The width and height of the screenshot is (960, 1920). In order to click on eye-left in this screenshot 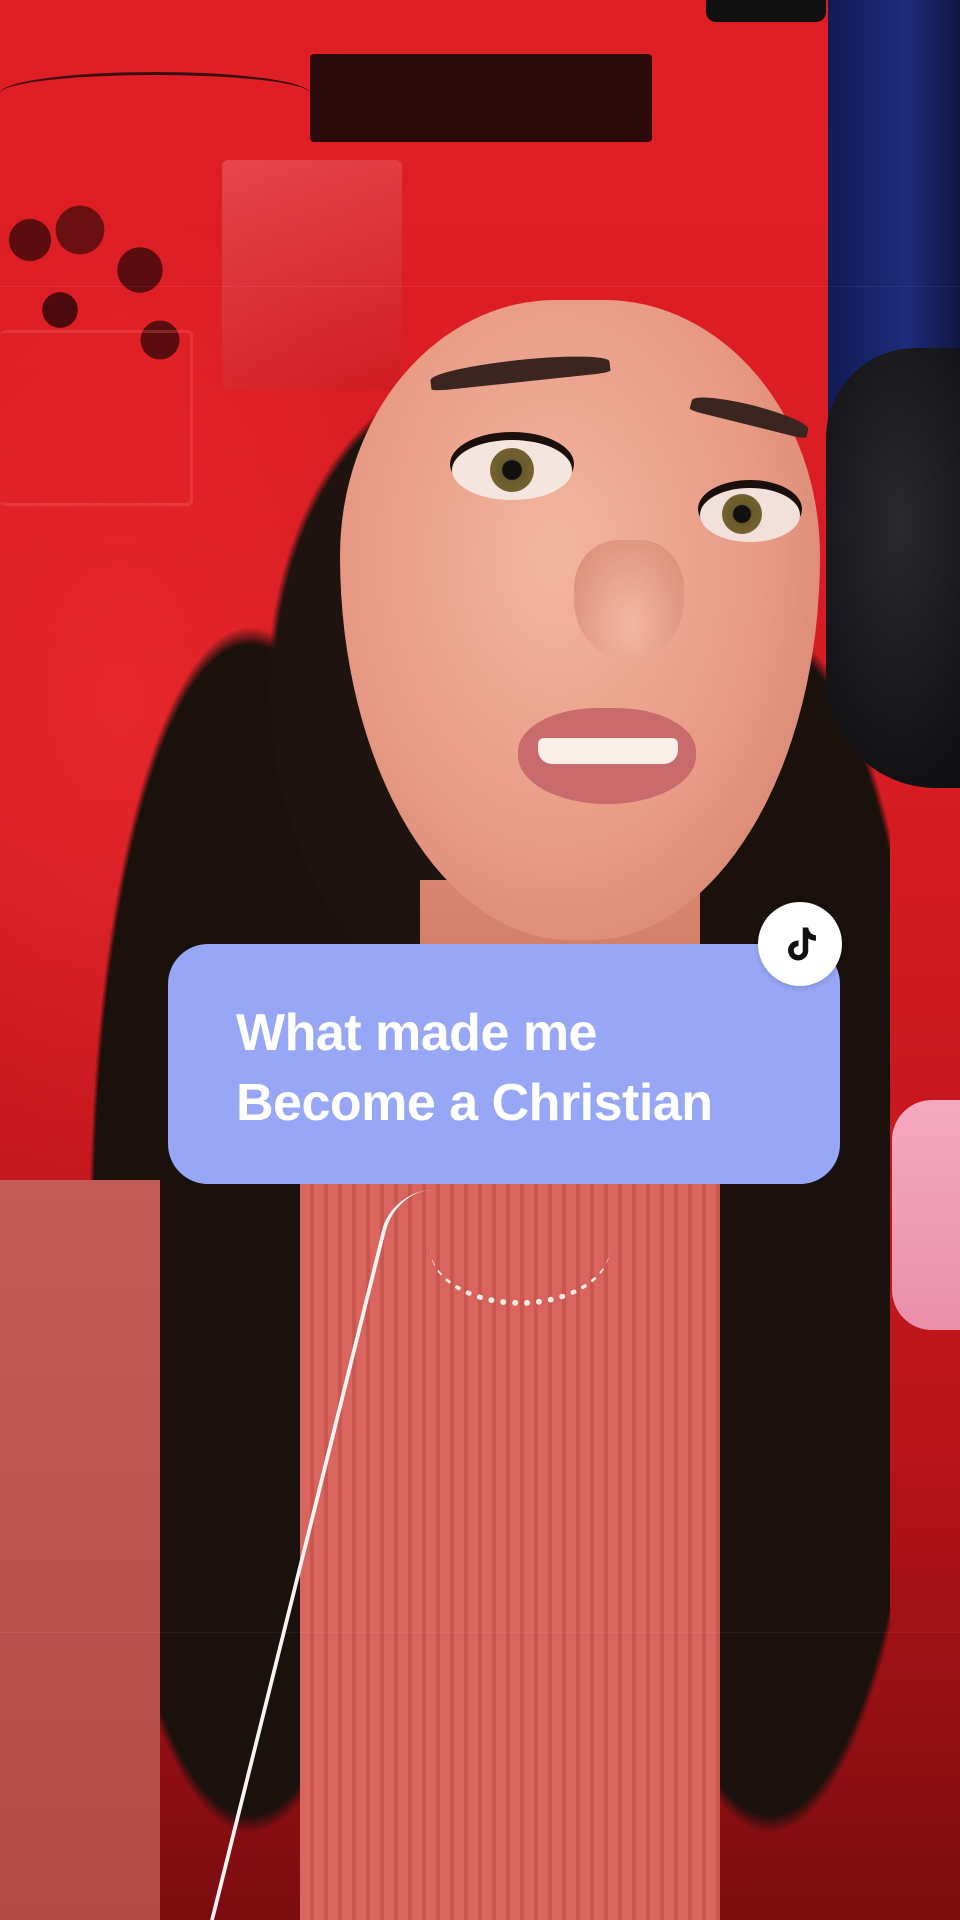, I will do `click(512, 470)`.